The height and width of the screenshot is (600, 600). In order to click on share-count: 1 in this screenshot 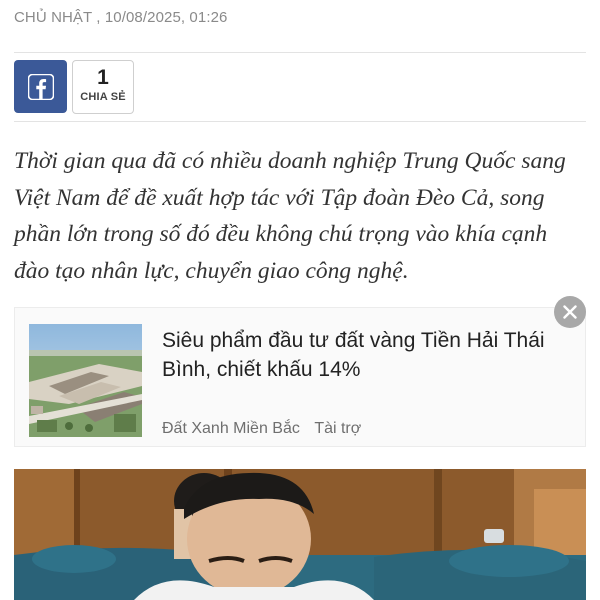, I will do `click(103, 77)`.